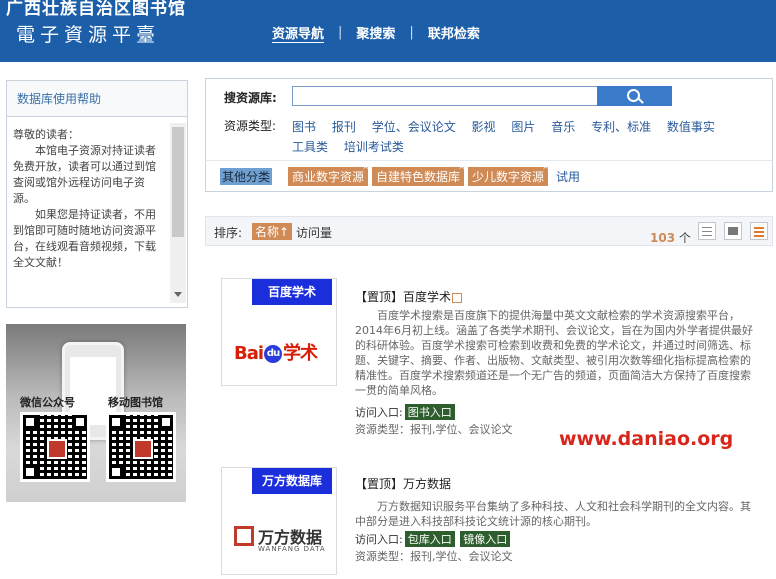 This screenshot has height=579, width=776. What do you see at coordinates (485, 539) in the screenshot?
I see `access-link-mirror: 镜像入口` at bounding box center [485, 539].